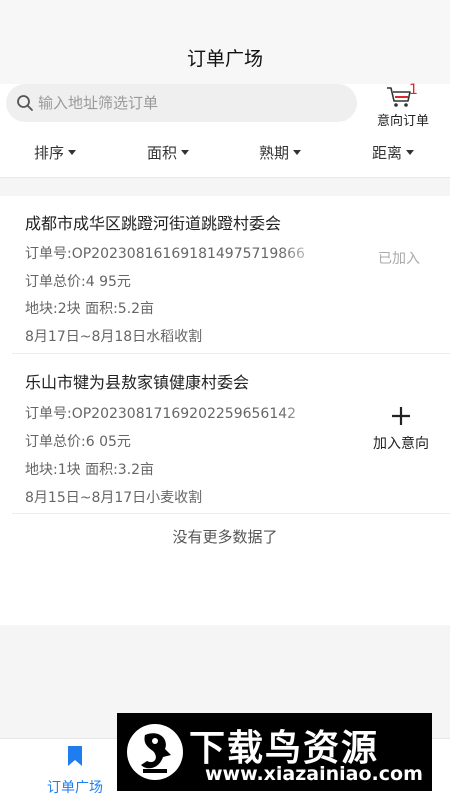 The image size is (450, 800). I want to click on filter-distance: 距离, so click(393, 152).